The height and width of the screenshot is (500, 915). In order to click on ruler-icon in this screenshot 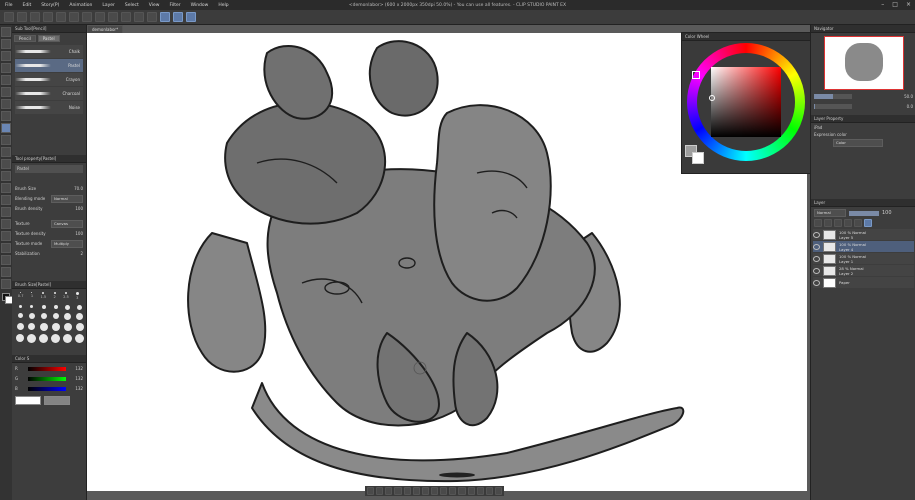, I will do `click(462, 491)`.